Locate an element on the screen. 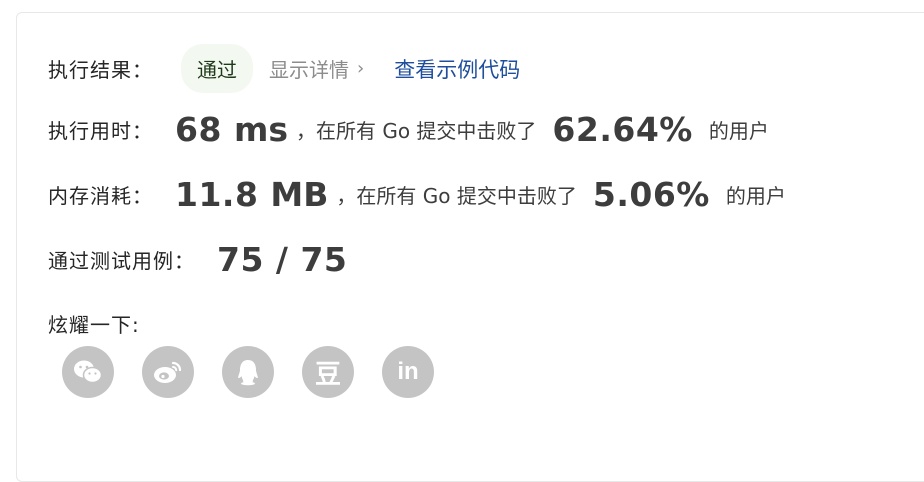 The height and width of the screenshot is (482, 924). share-weibo-button is located at coordinates (168, 372).